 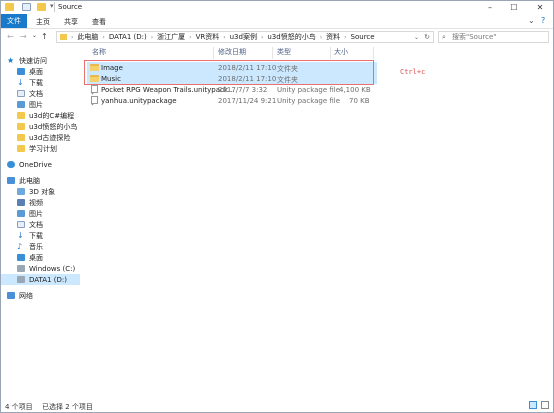 I want to click on breadcrumb-angry-birds: u3d愤怒的小鸟, so click(x=291, y=37).